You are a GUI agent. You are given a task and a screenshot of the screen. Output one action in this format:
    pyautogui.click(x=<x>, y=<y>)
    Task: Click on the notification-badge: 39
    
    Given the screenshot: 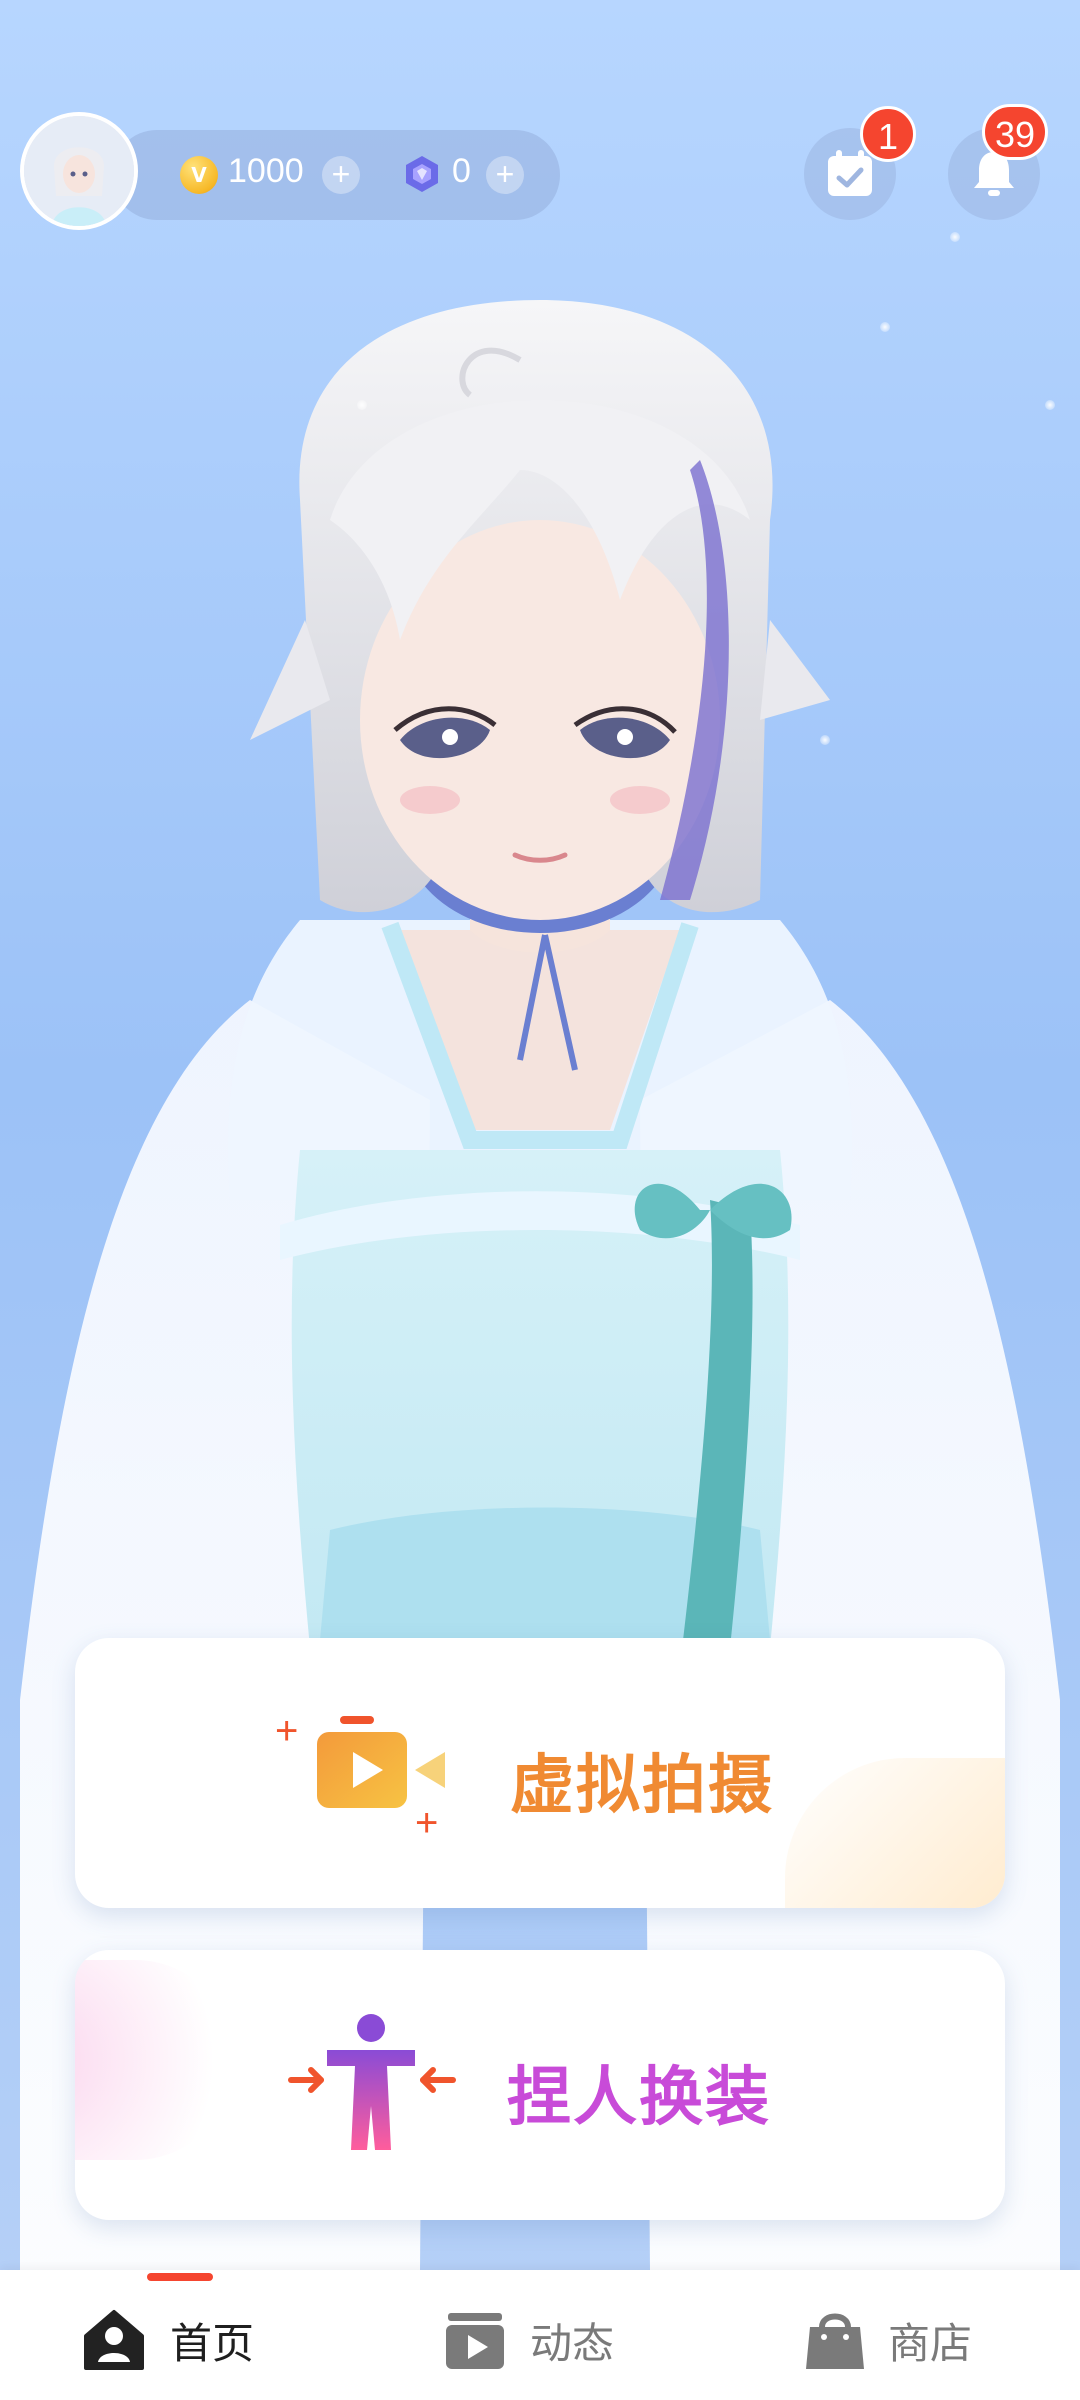 What is the action you would take?
    pyautogui.click(x=1015, y=132)
    